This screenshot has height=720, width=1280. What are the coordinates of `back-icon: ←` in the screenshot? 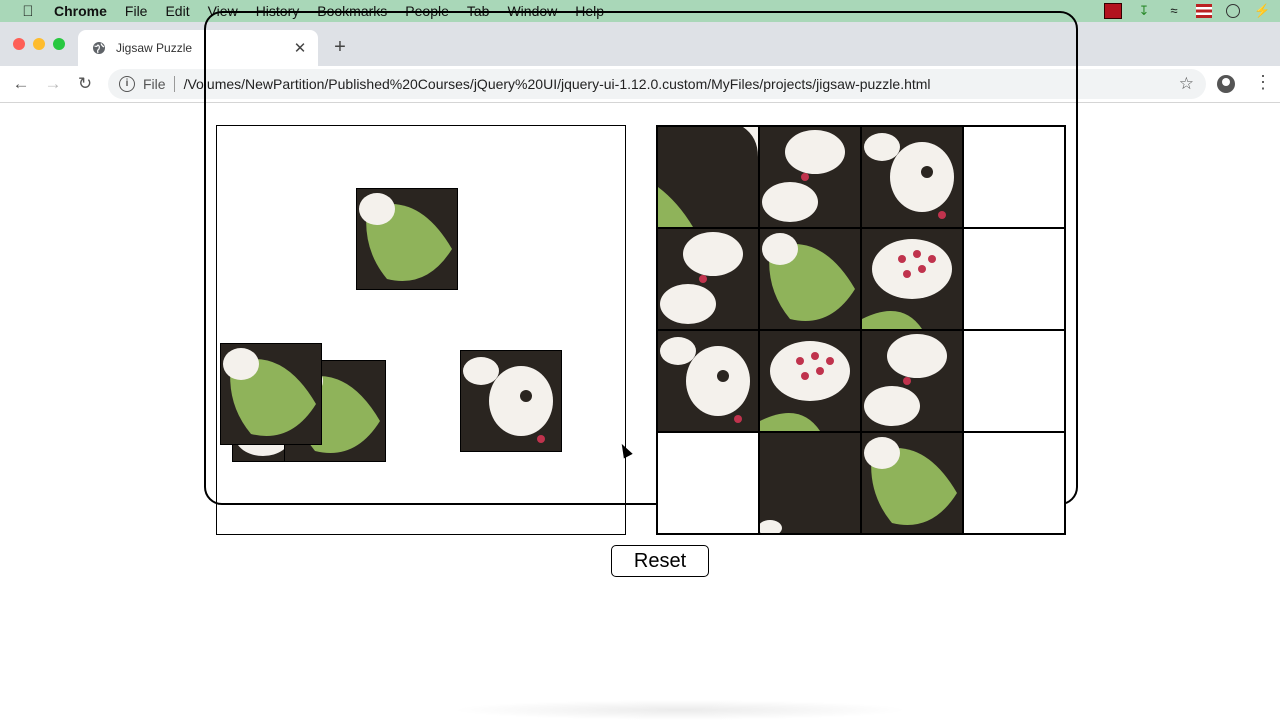 It's located at (21, 84).